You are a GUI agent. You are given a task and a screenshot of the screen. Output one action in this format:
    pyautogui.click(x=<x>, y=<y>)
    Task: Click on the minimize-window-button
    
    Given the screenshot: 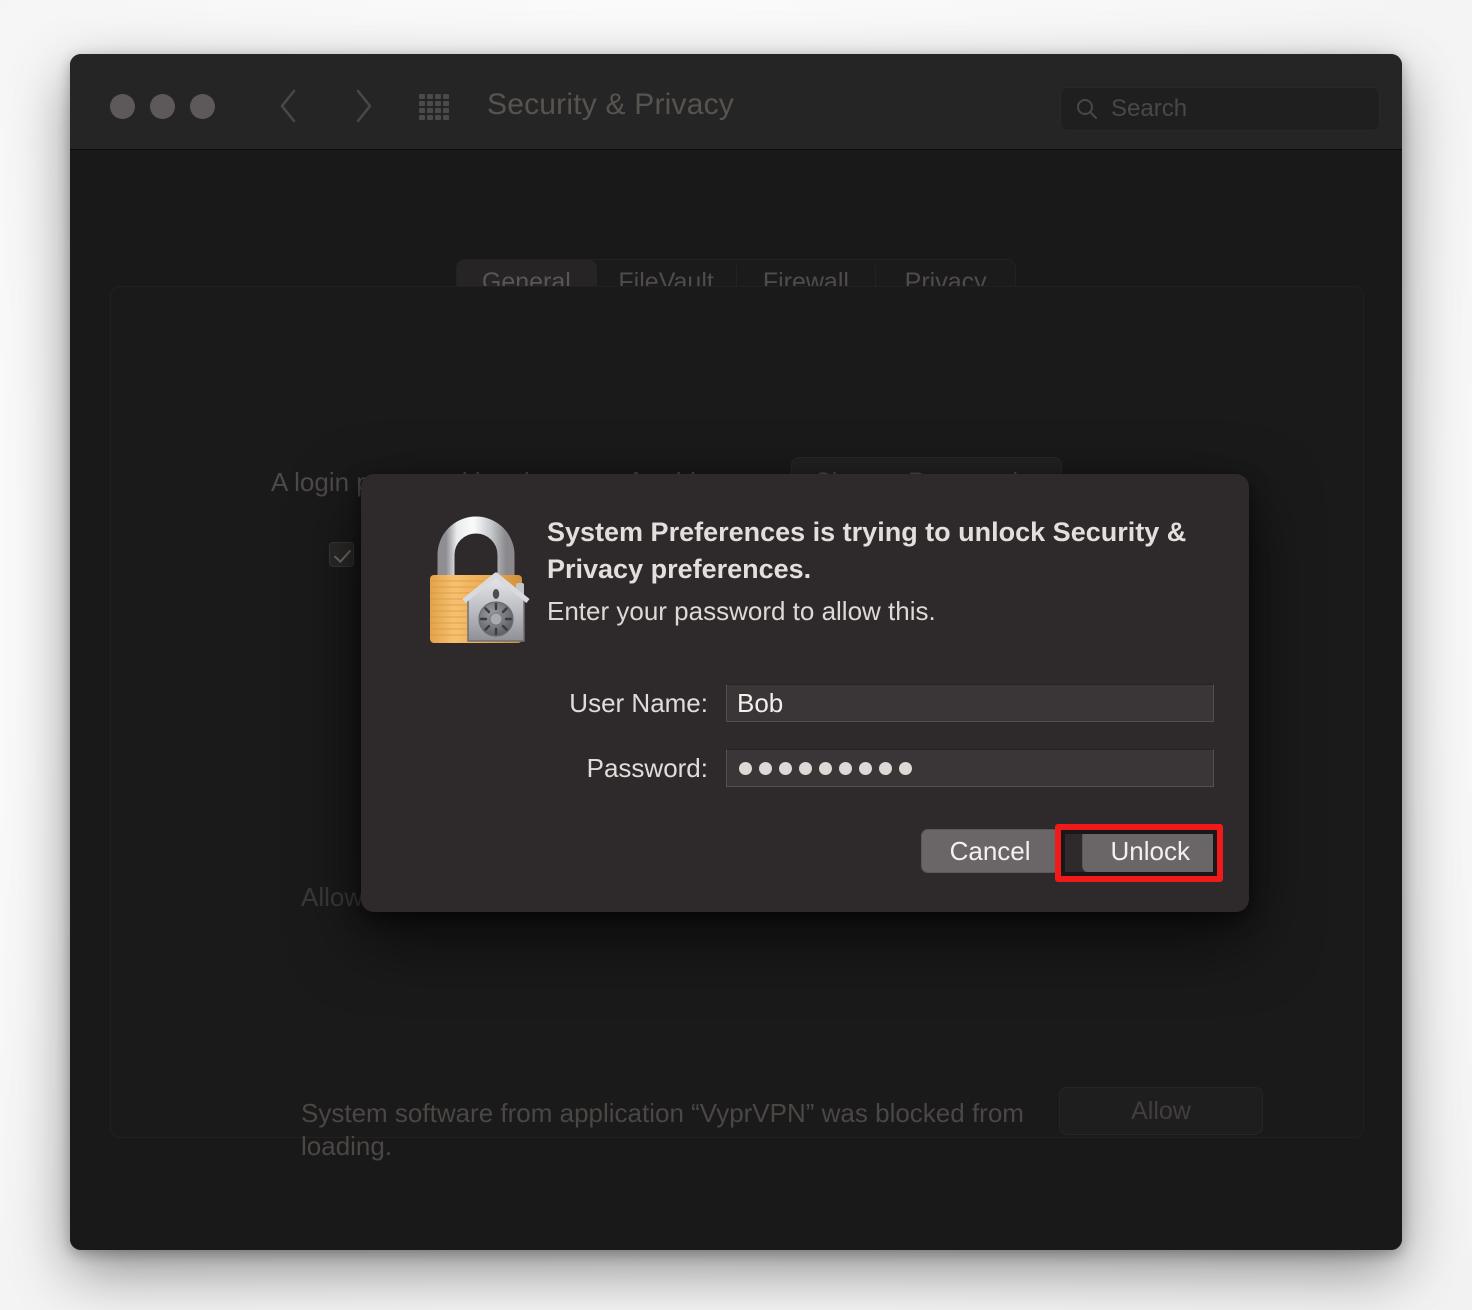 What is the action you would take?
    pyautogui.click(x=162, y=106)
    